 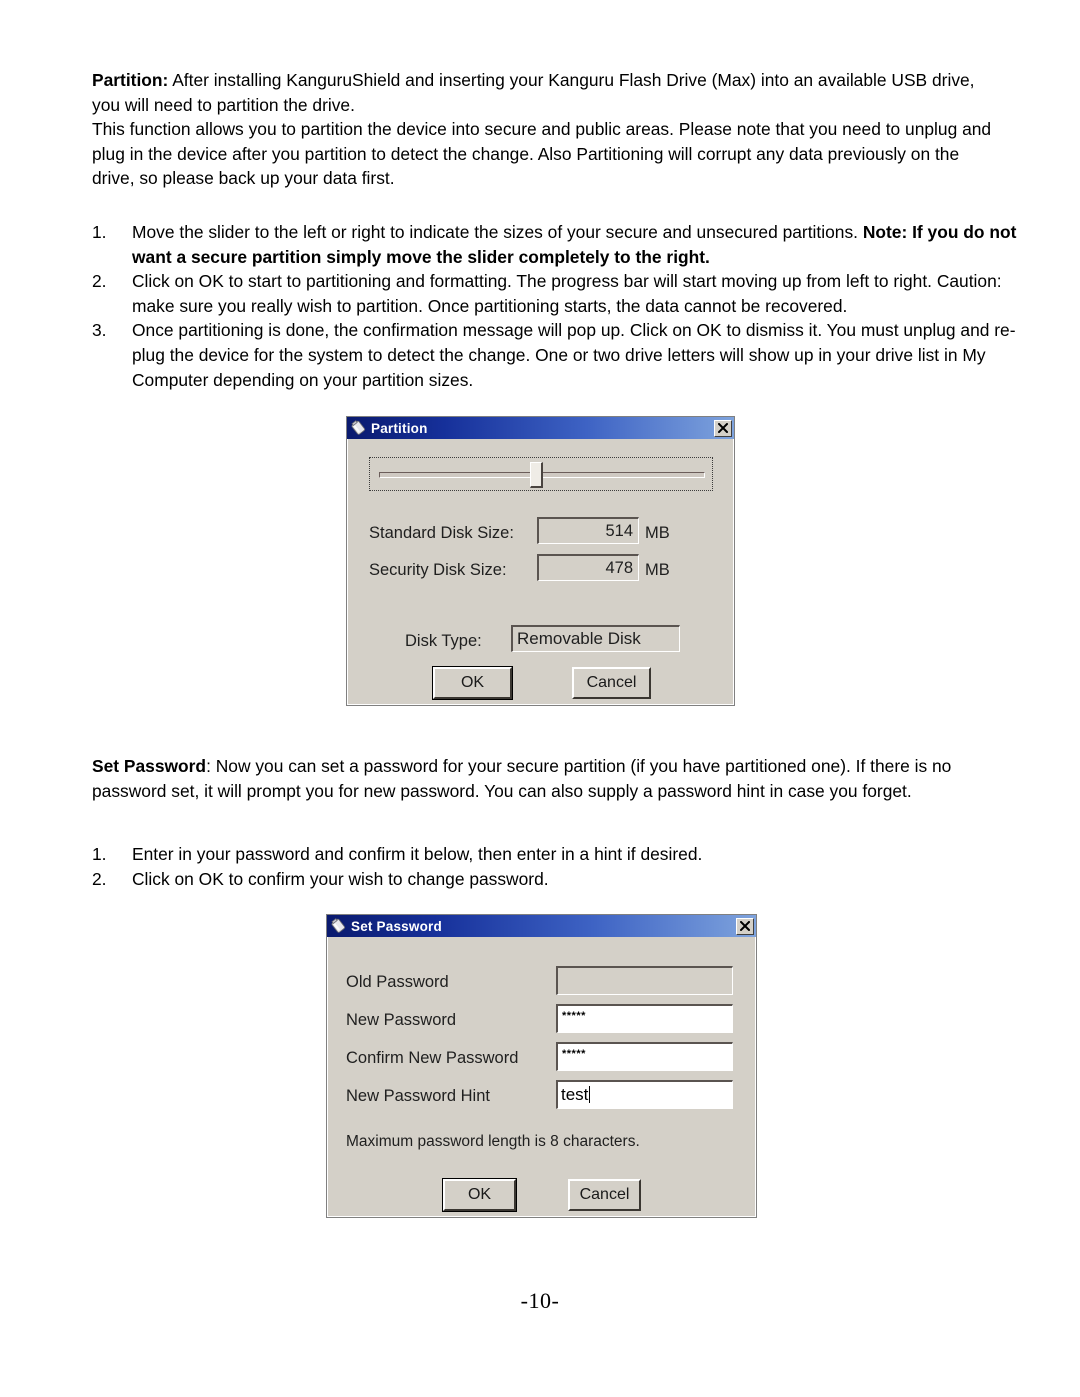 What do you see at coordinates (541, 926) in the screenshot?
I see `set-password-dialog-titlebar: Set Password` at bounding box center [541, 926].